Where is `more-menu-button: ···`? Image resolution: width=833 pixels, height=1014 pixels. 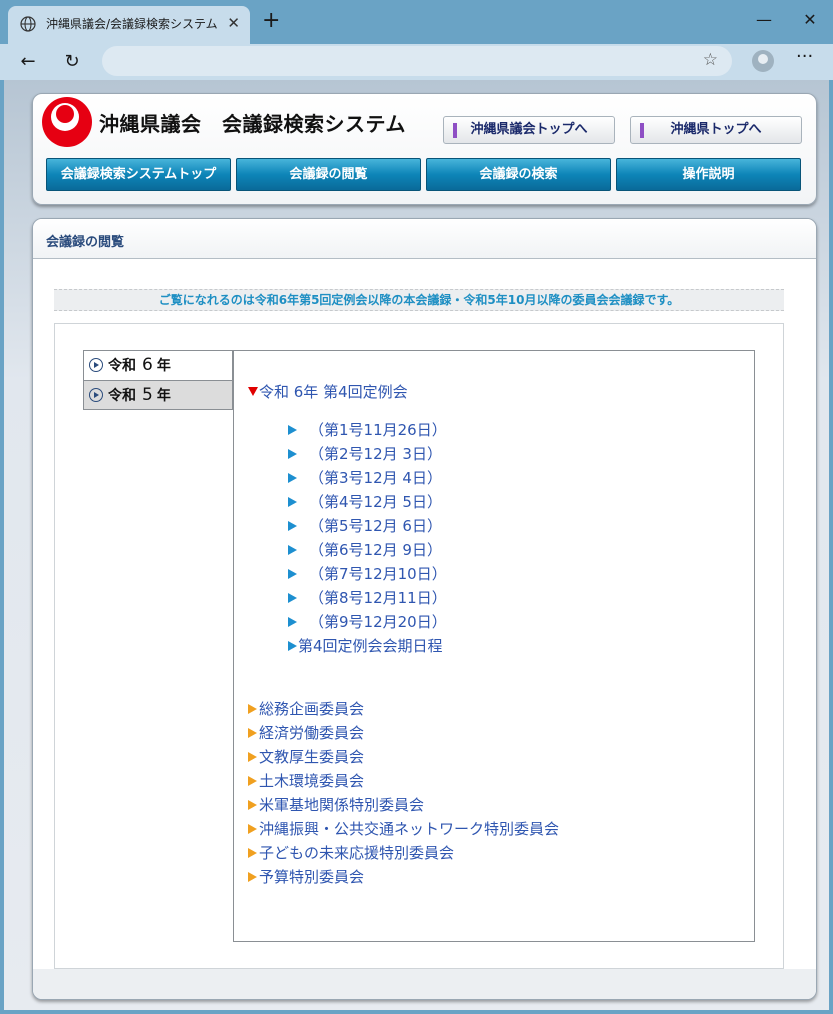 more-menu-button: ··· is located at coordinates (804, 56).